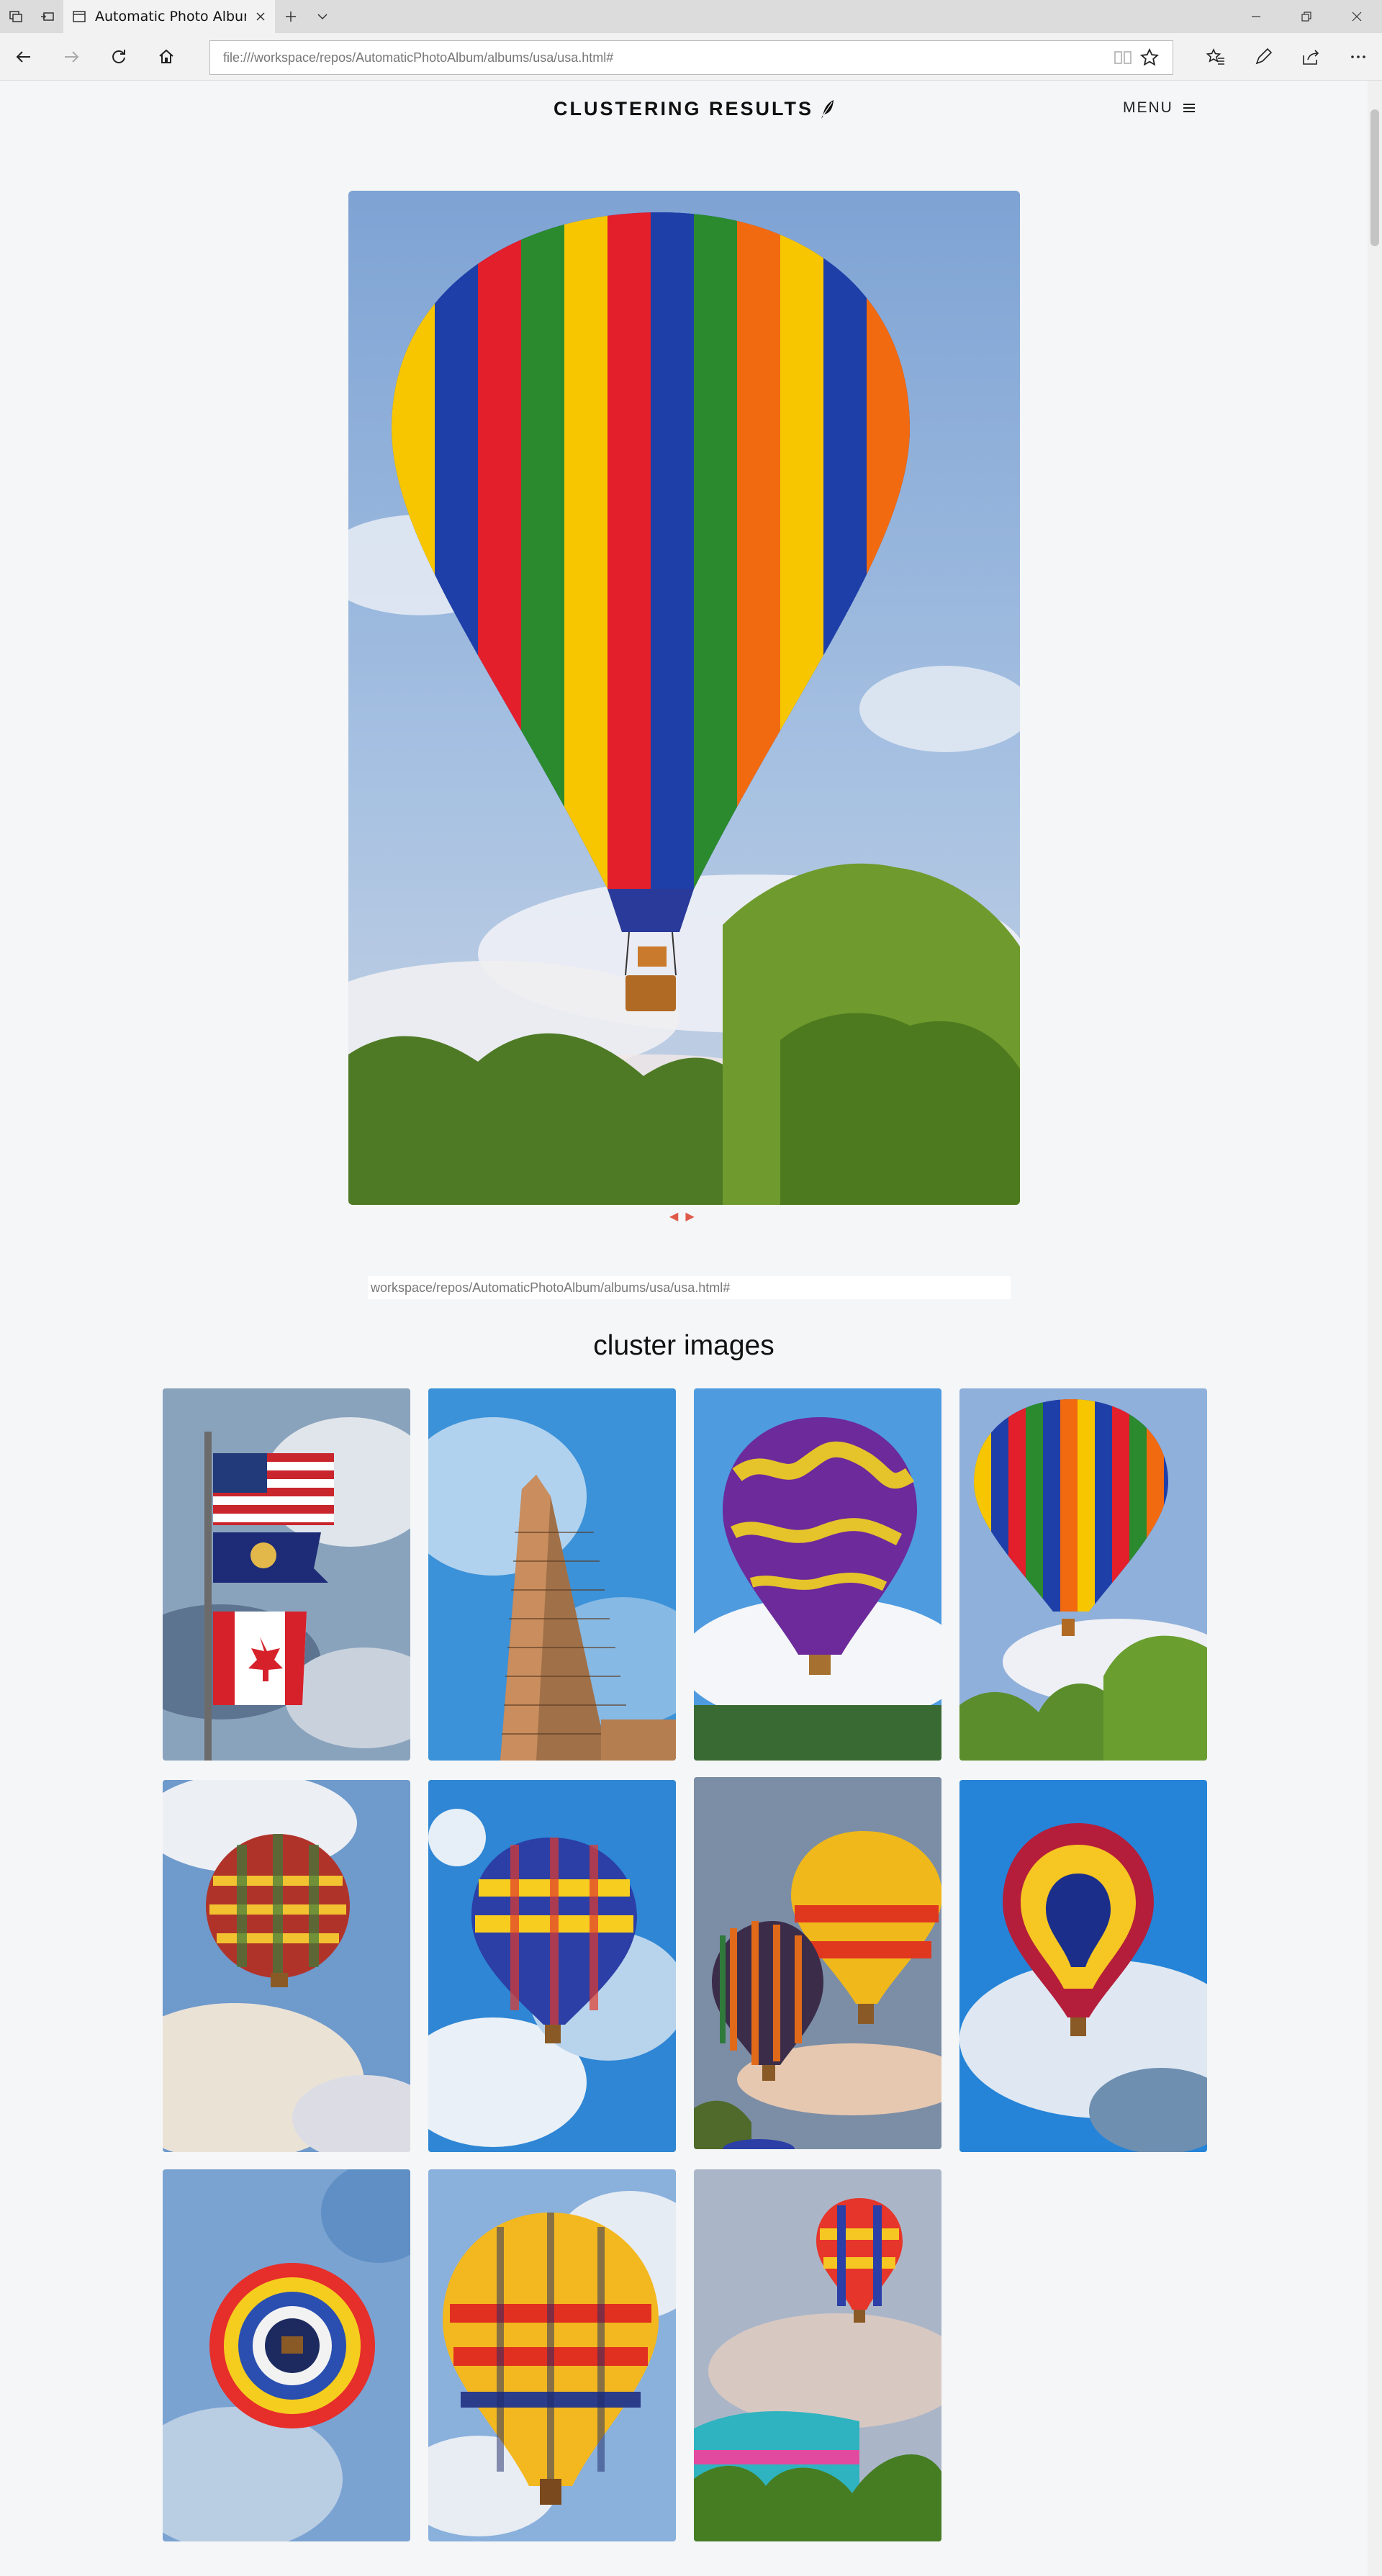 The image size is (1382, 2576). I want to click on forward-arrow-icon, so click(71, 57).